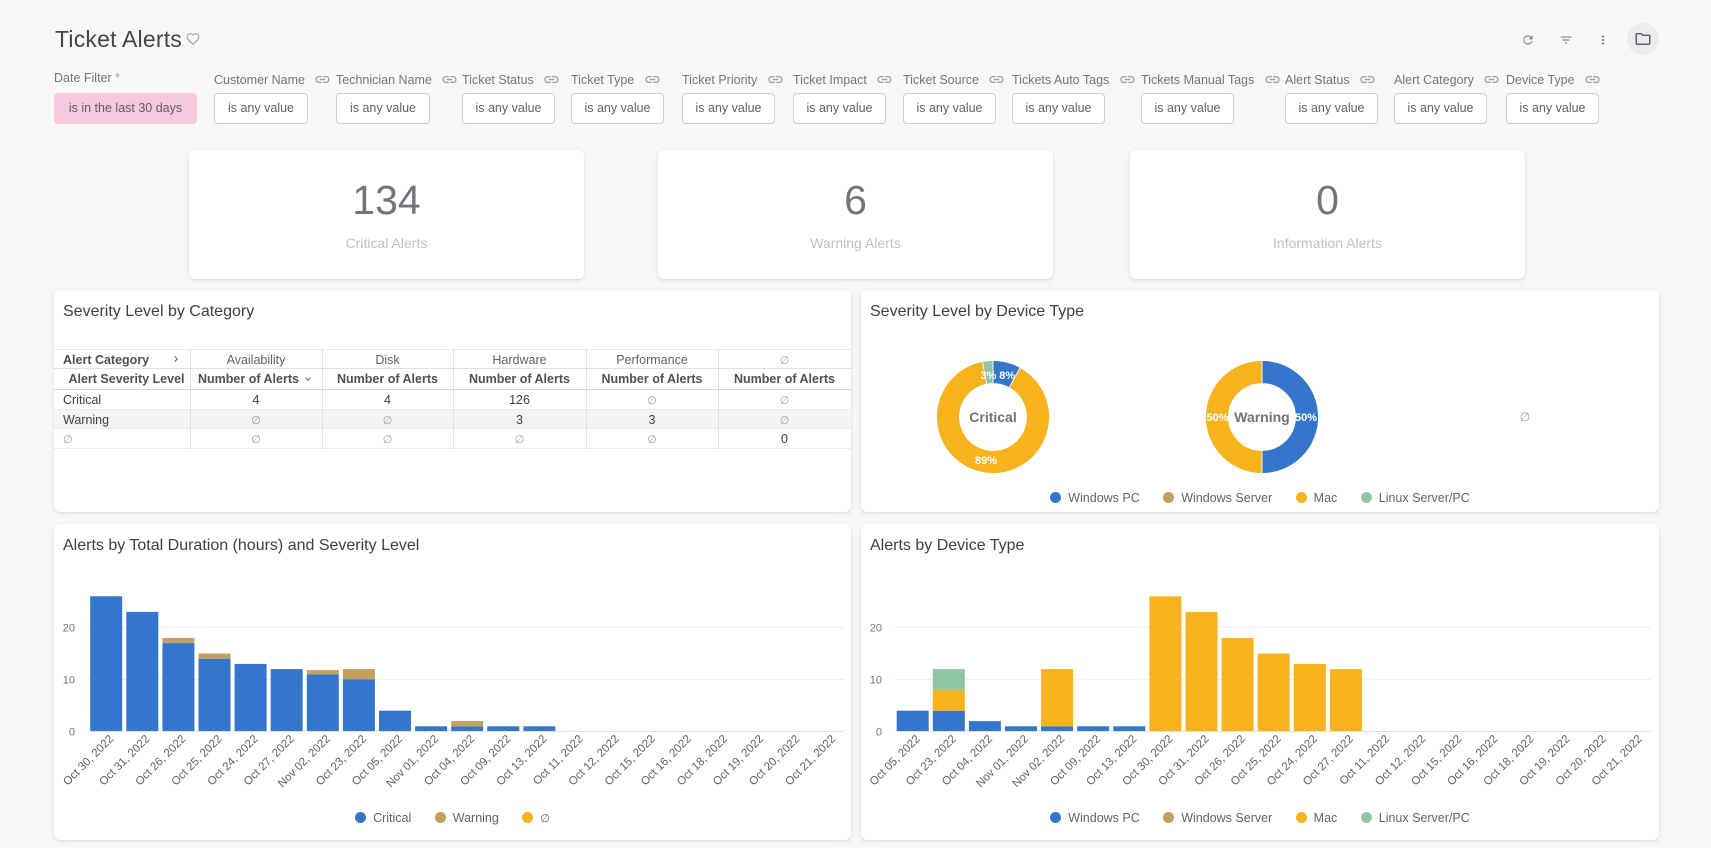 The height and width of the screenshot is (848, 1711). Describe the element at coordinates (1007, 376) in the screenshot. I see `svg-text: 8%` at that location.